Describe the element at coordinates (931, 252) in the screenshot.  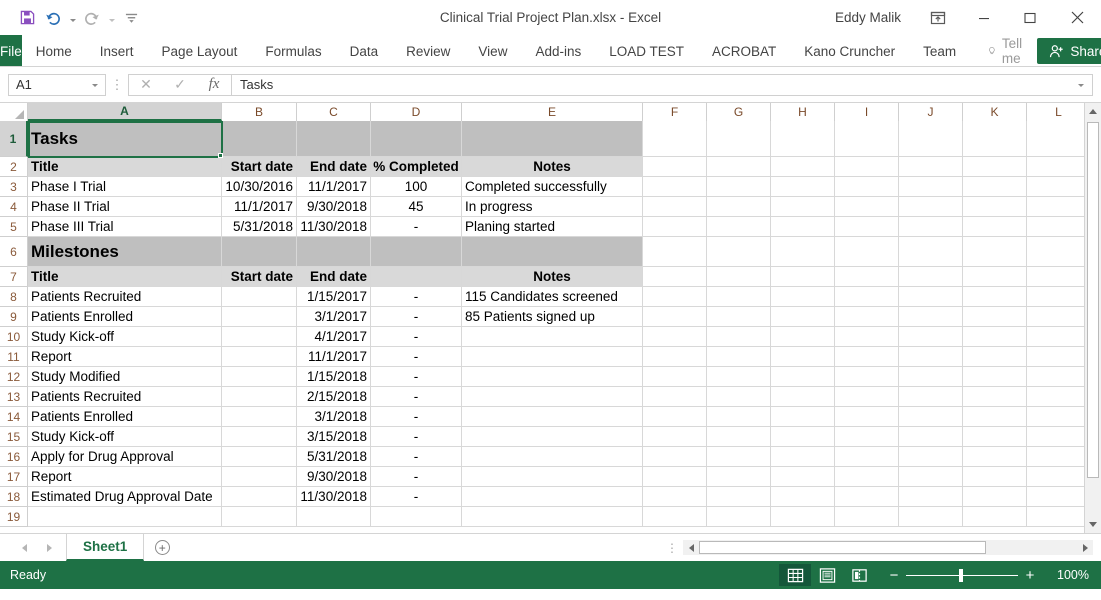
I see `cell-J6` at that location.